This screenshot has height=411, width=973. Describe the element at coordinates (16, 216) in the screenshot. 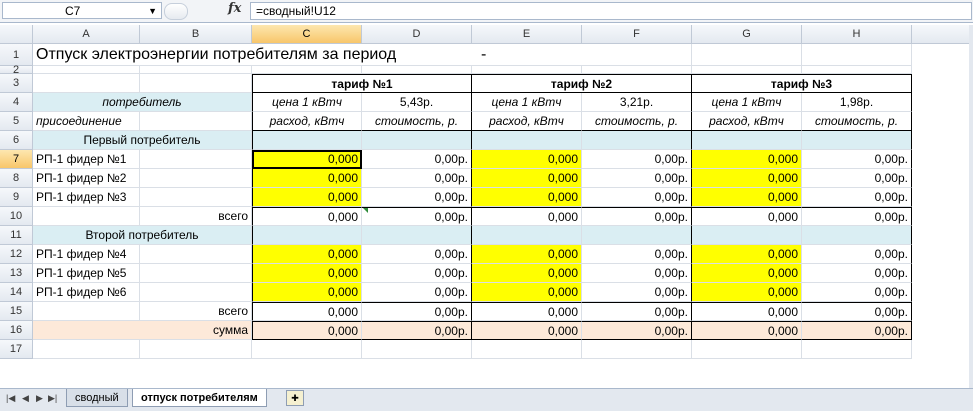

I see `row-header-10: 10` at that location.